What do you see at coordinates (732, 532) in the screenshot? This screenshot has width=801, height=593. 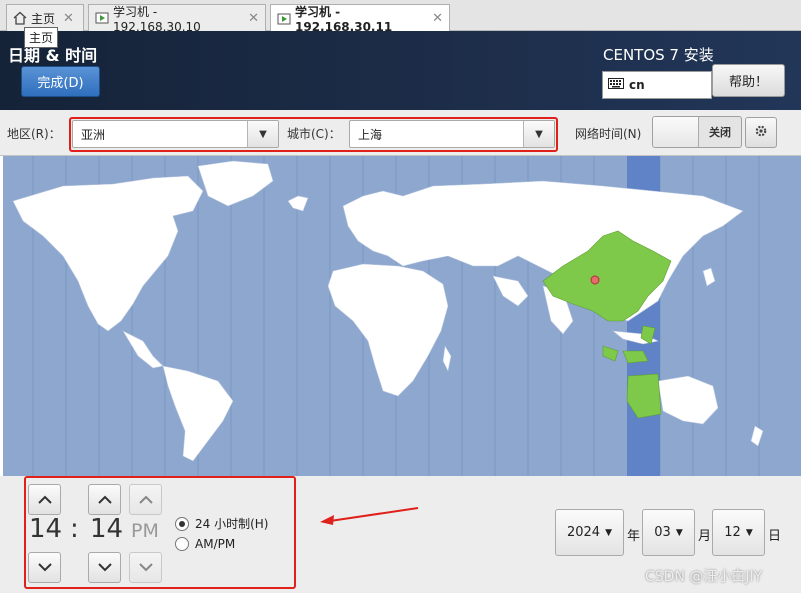 I see `day-value: 12` at bounding box center [732, 532].